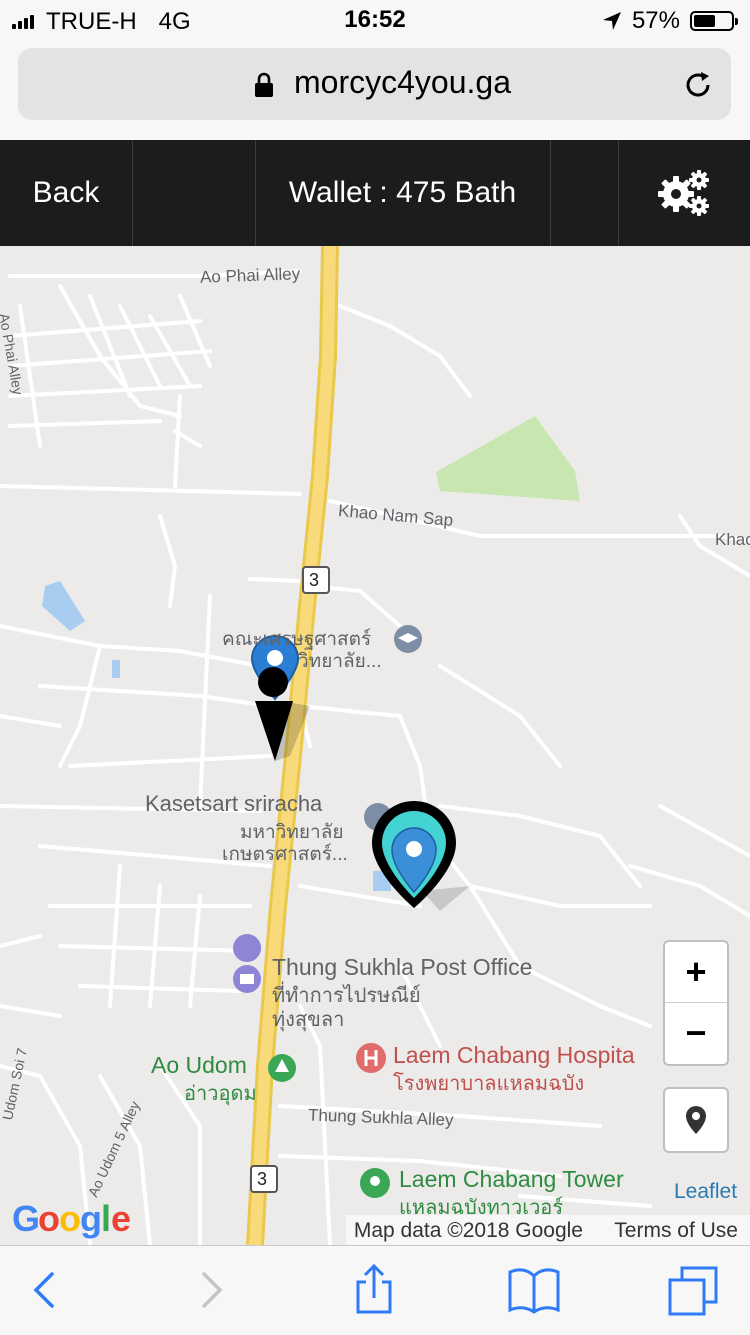 The height and width of the screenshot is (1335, 750). I want to click on svg-text: g, so click(91, 1218).